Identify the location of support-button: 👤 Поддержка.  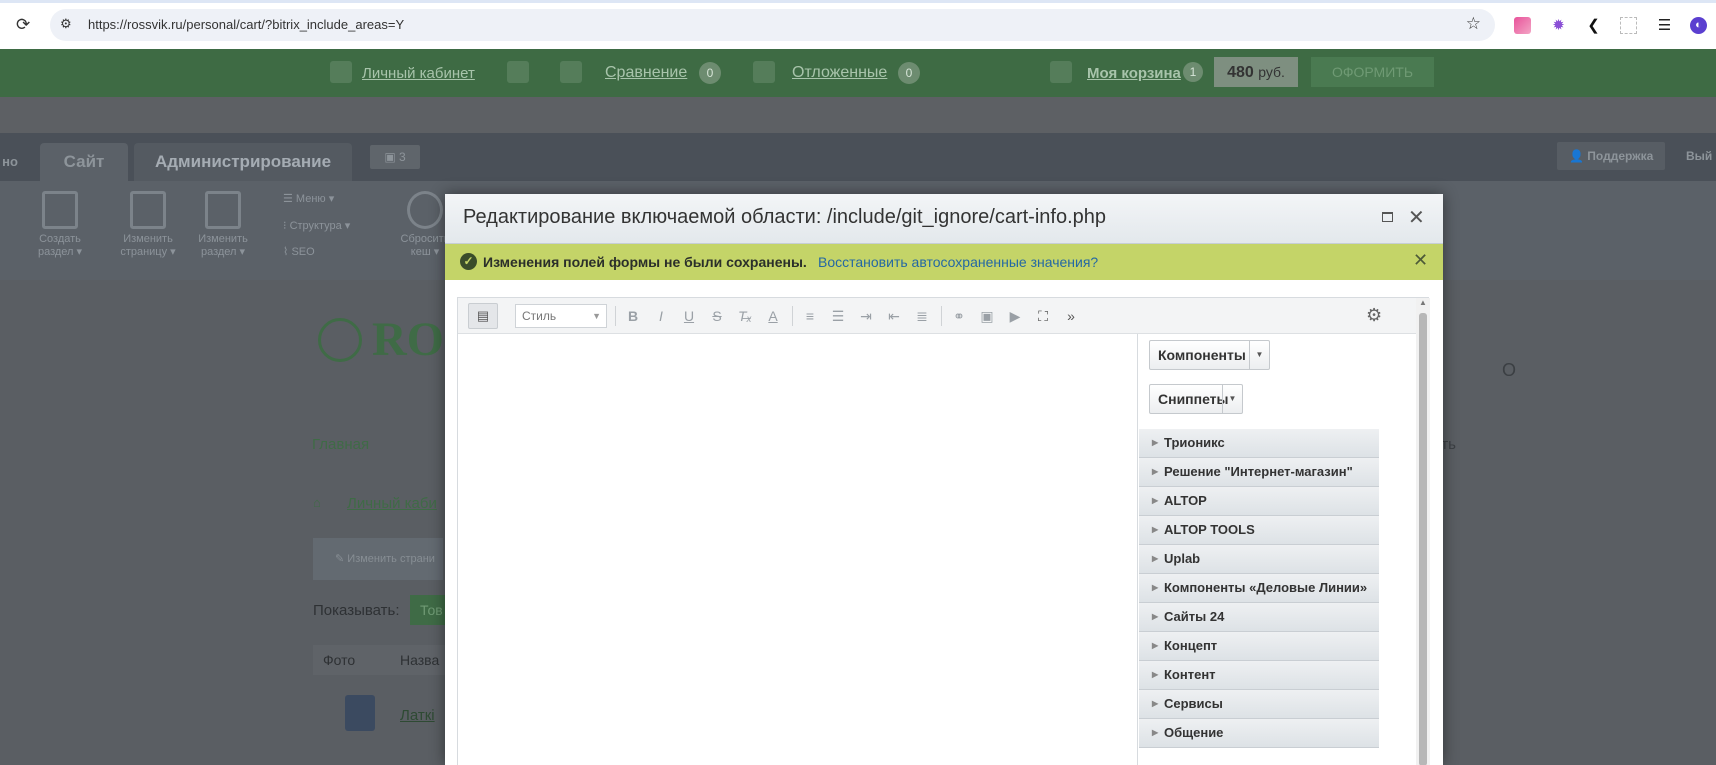
(1611, 156).